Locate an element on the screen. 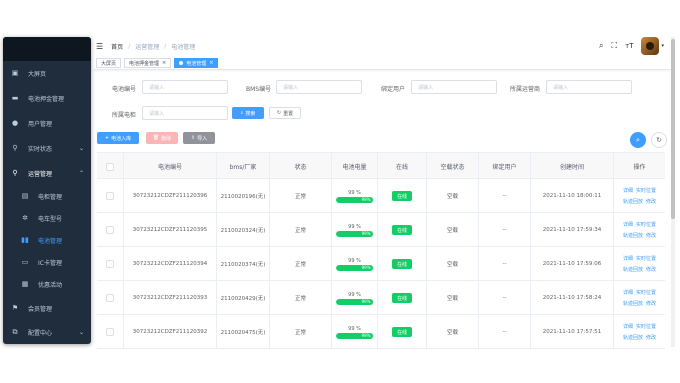 The width and height of the screenshot is (680, 383). sidebar-item-batteries: ▮▮ 电池管理 is located at coordinates (47, 240).